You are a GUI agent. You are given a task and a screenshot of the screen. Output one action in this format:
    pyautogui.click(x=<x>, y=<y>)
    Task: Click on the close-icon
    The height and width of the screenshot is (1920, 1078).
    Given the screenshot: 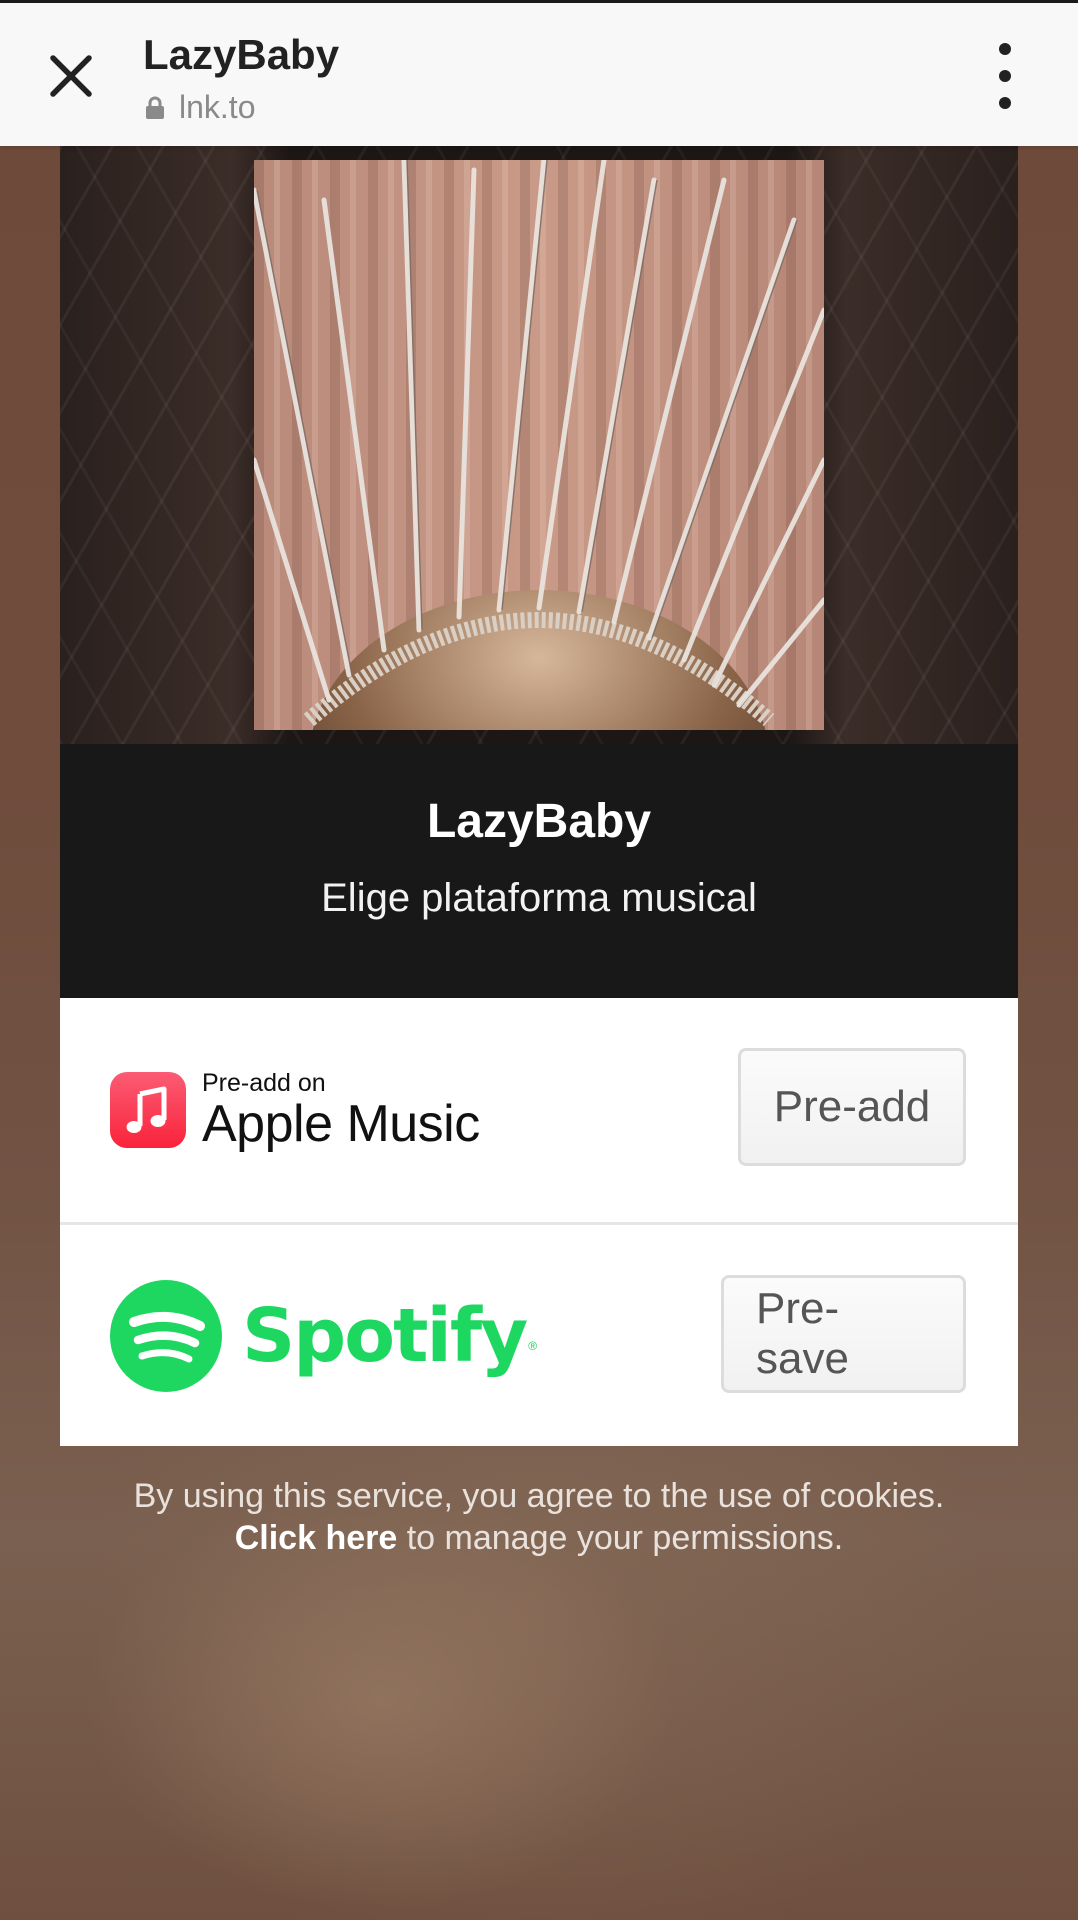 What is the action you would take?
    pyautogui.click(x=71, y=76)
    